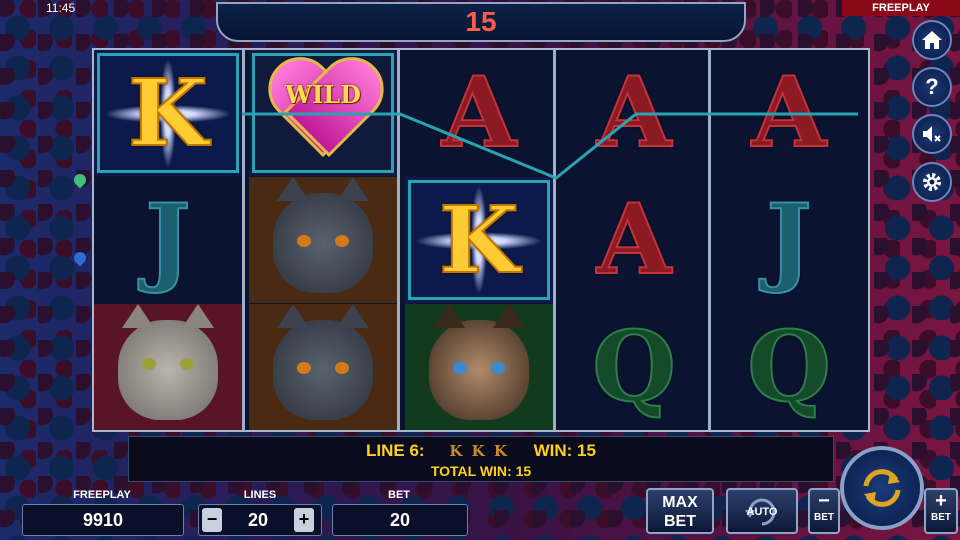 Image resolution: width=960 pixels, height=540 pixels. I want to click on spin-icon, so click(882, 488).